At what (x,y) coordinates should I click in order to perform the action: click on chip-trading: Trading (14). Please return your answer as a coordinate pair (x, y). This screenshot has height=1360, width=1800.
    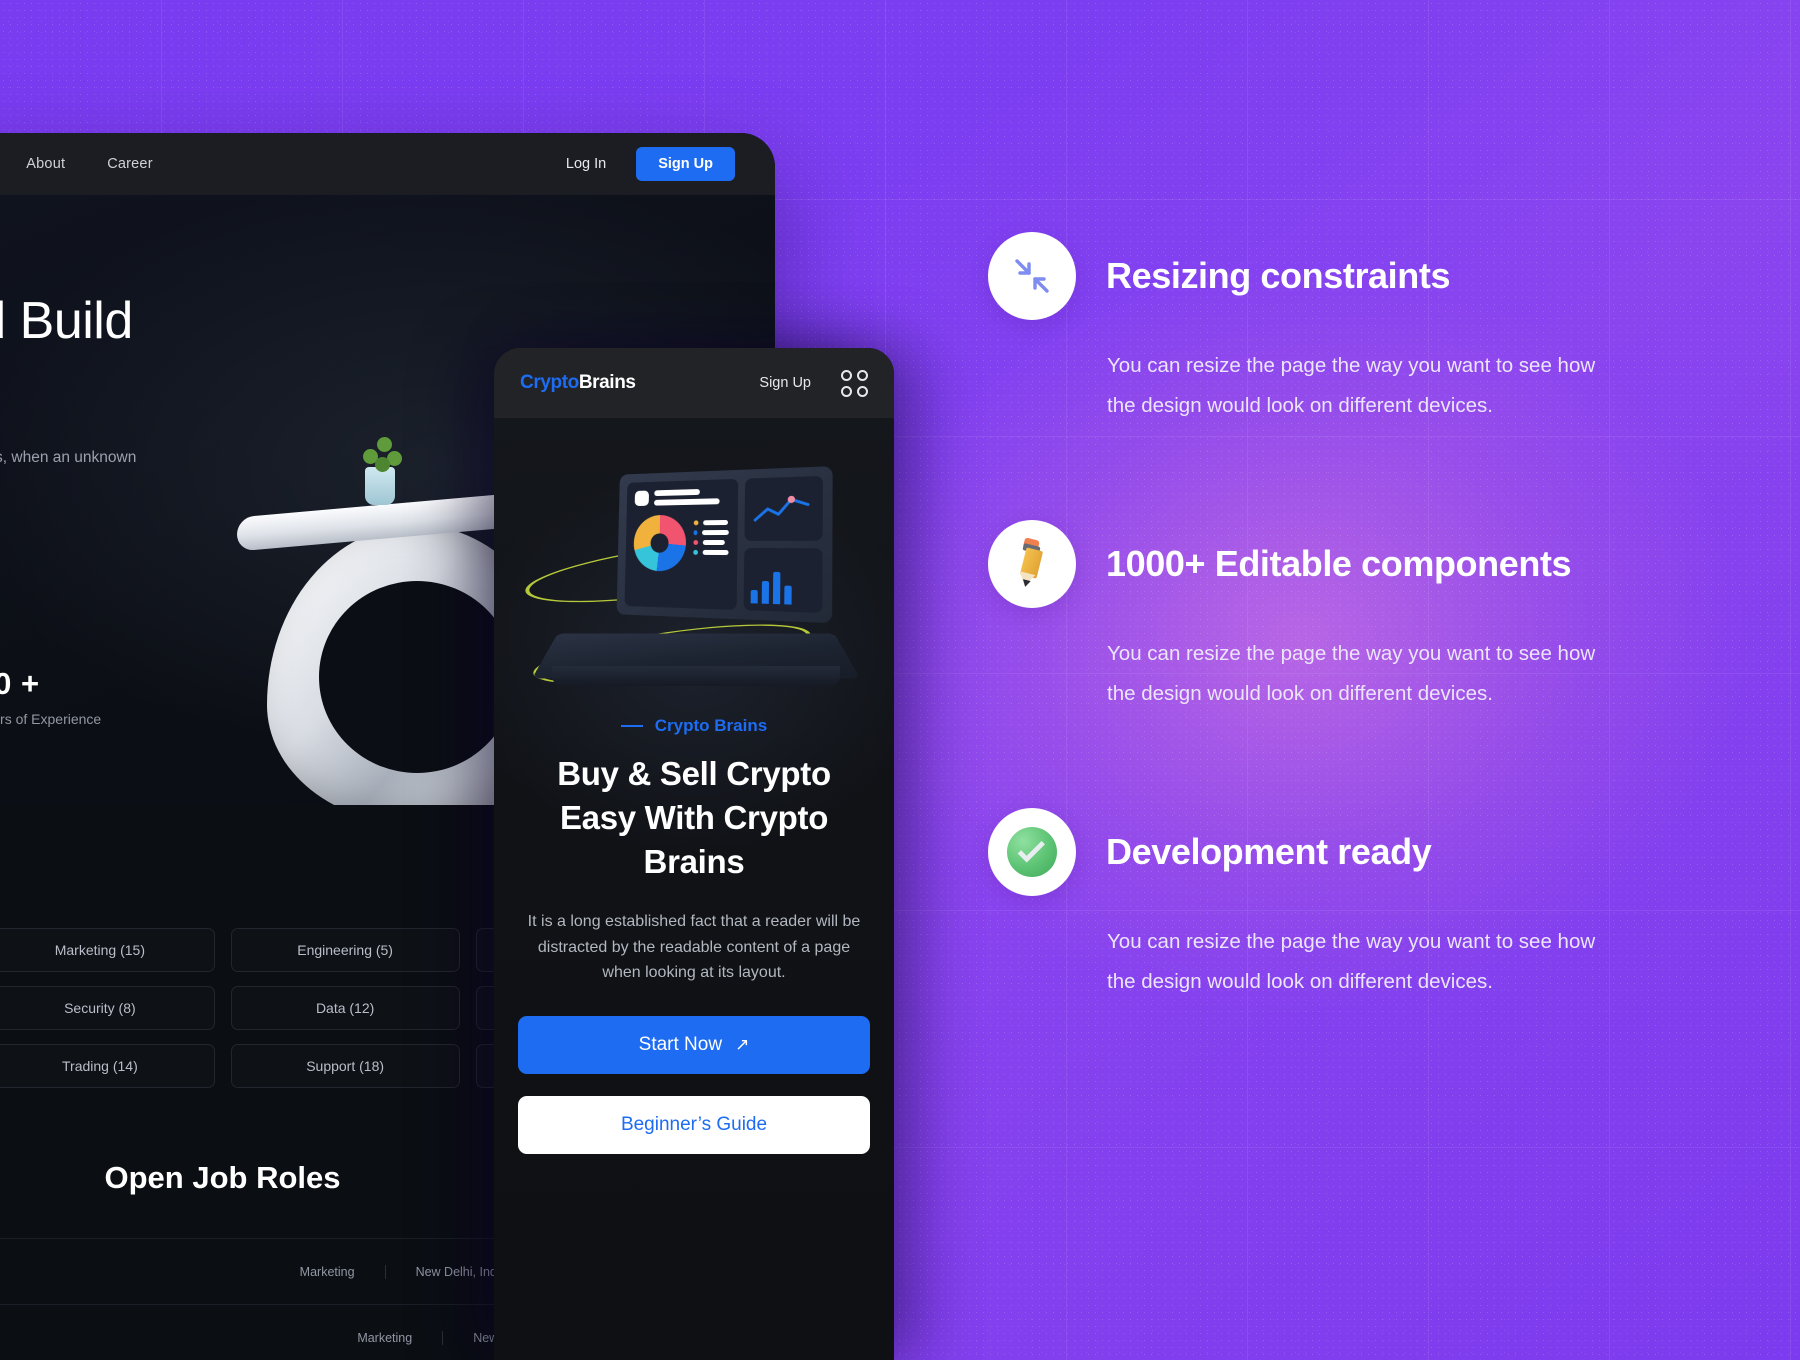
    Looking at the image, I should click on (107, 1066).